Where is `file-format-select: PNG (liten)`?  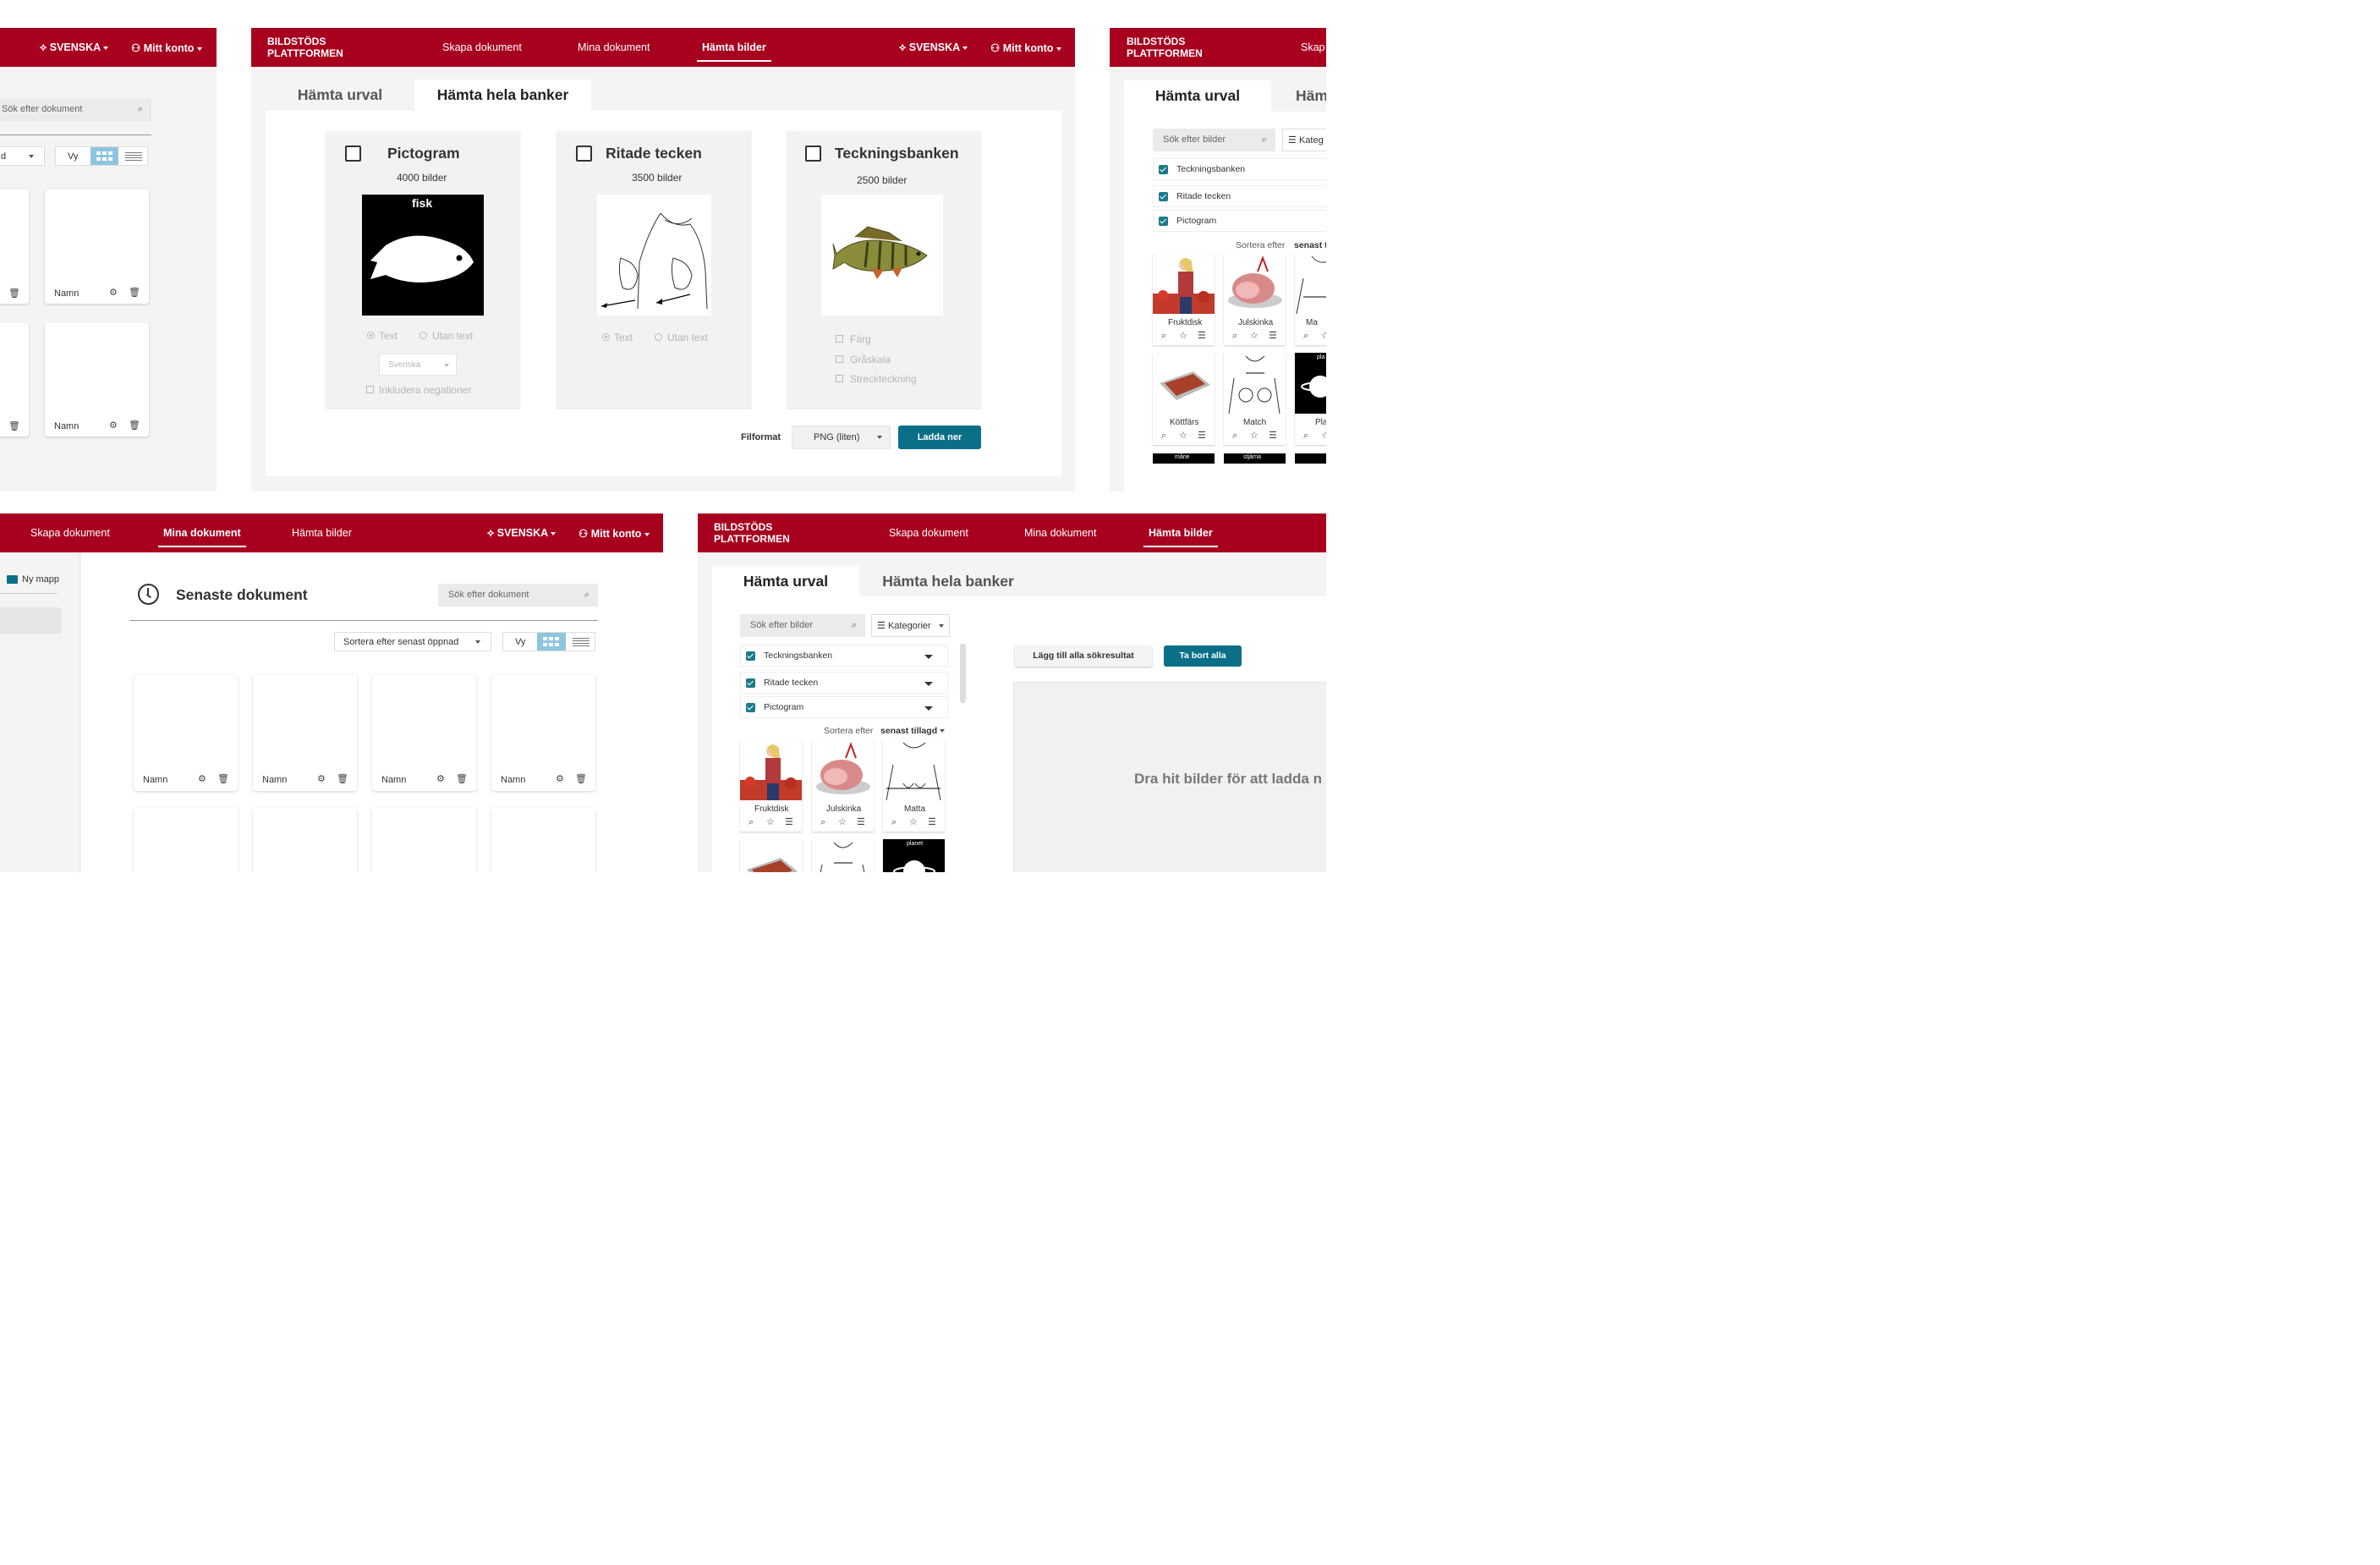 file-format-select: PNG (liten) is located at coordinates (842, 437).